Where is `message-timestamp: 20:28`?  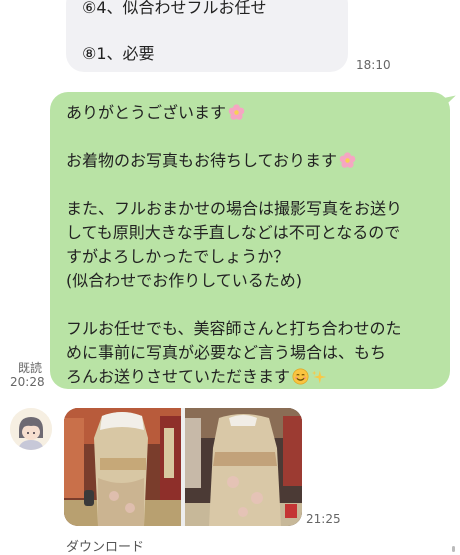
message-timestamp: 20:28 is located at coordinates (27, 382).